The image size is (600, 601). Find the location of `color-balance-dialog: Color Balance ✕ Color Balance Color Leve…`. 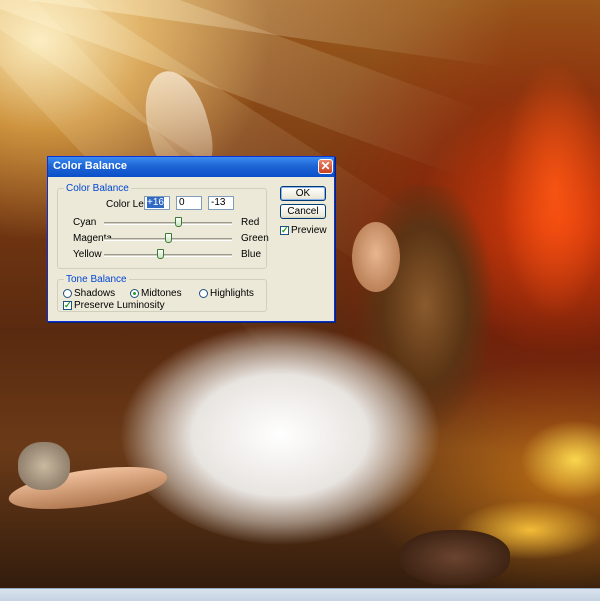

color-balance-dialog: Color Balance ✕ Color Balance Color Leve… is located at coordinates (191, 239).